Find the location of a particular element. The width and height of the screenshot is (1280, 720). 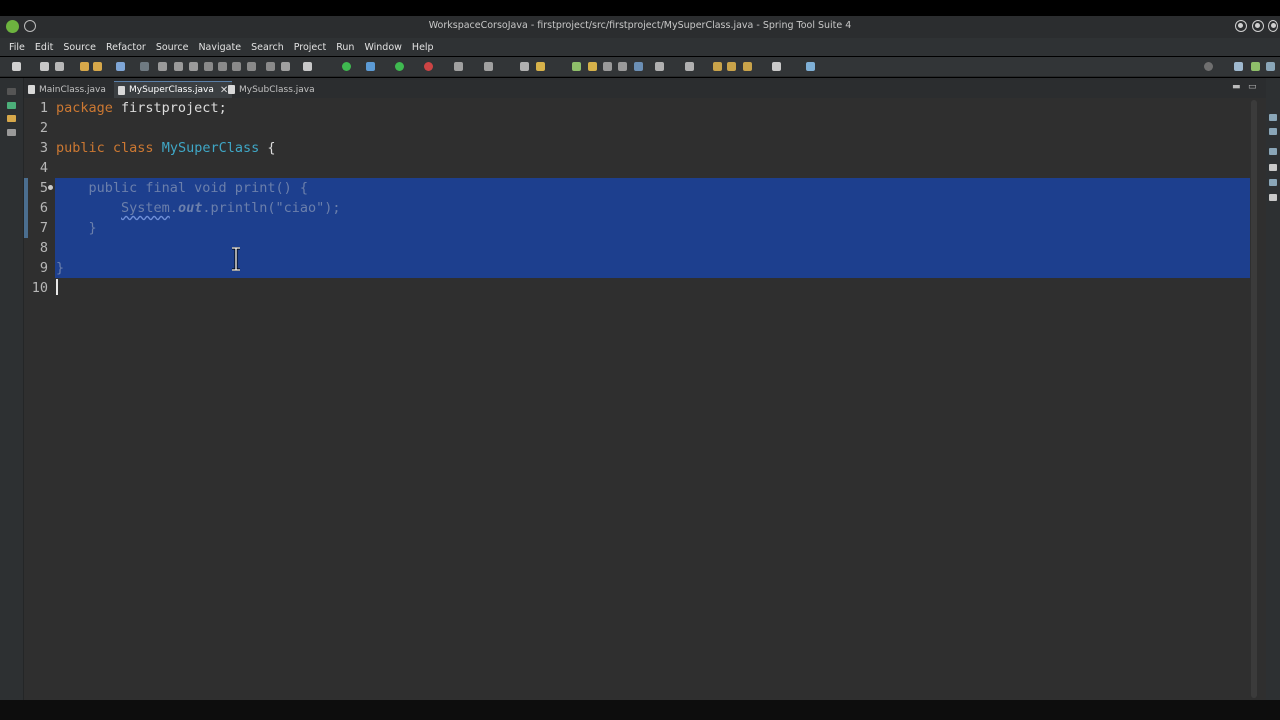

tab-mysubclass: MySubClass.java is located at coordinates (271, 89).